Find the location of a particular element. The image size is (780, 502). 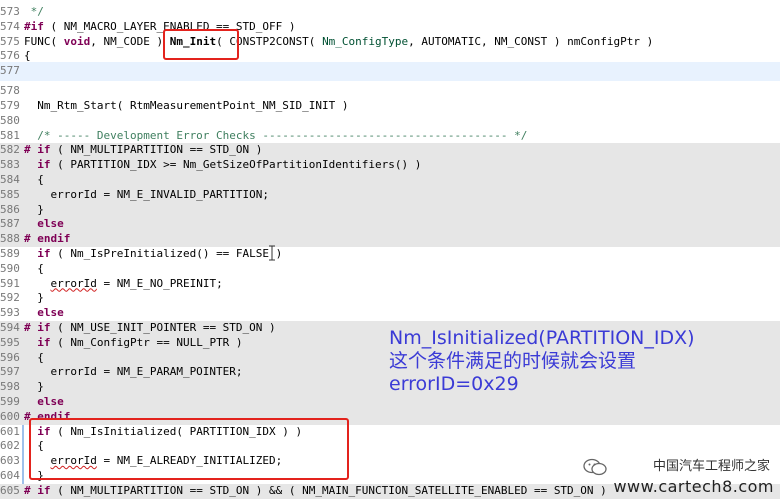

code-line: 599 else is located at coordinates (390, 402).